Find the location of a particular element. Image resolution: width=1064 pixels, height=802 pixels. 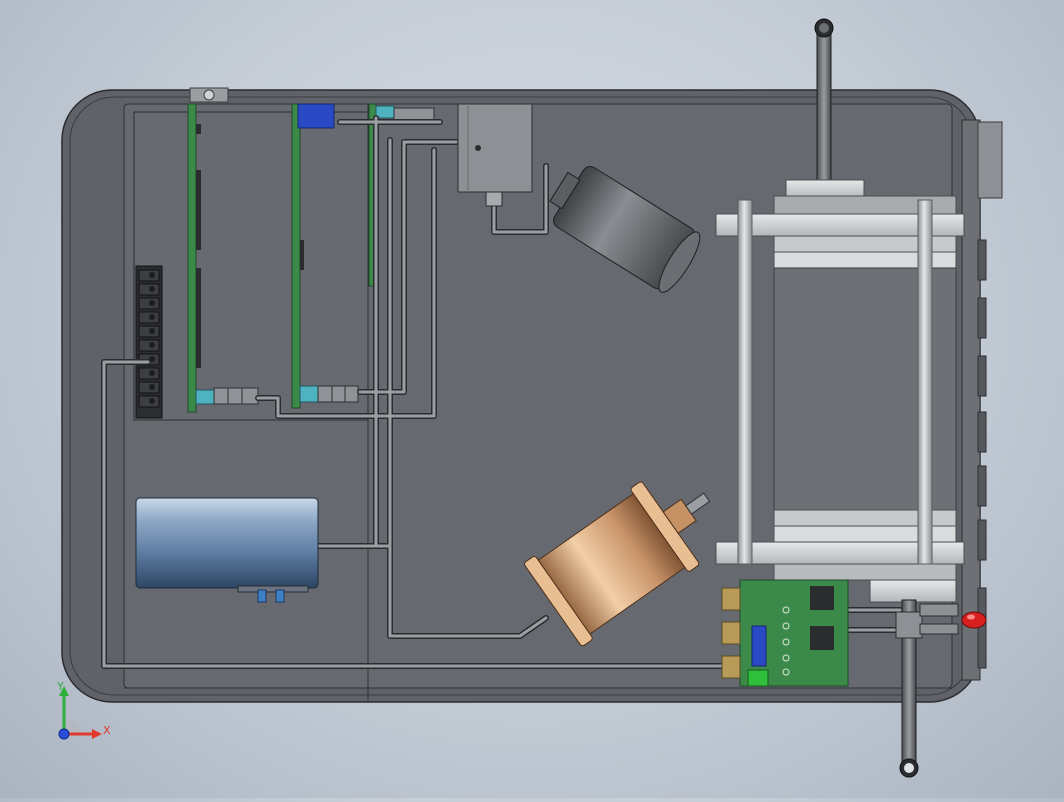

electronics-bay is located at coordinates (251, 266).